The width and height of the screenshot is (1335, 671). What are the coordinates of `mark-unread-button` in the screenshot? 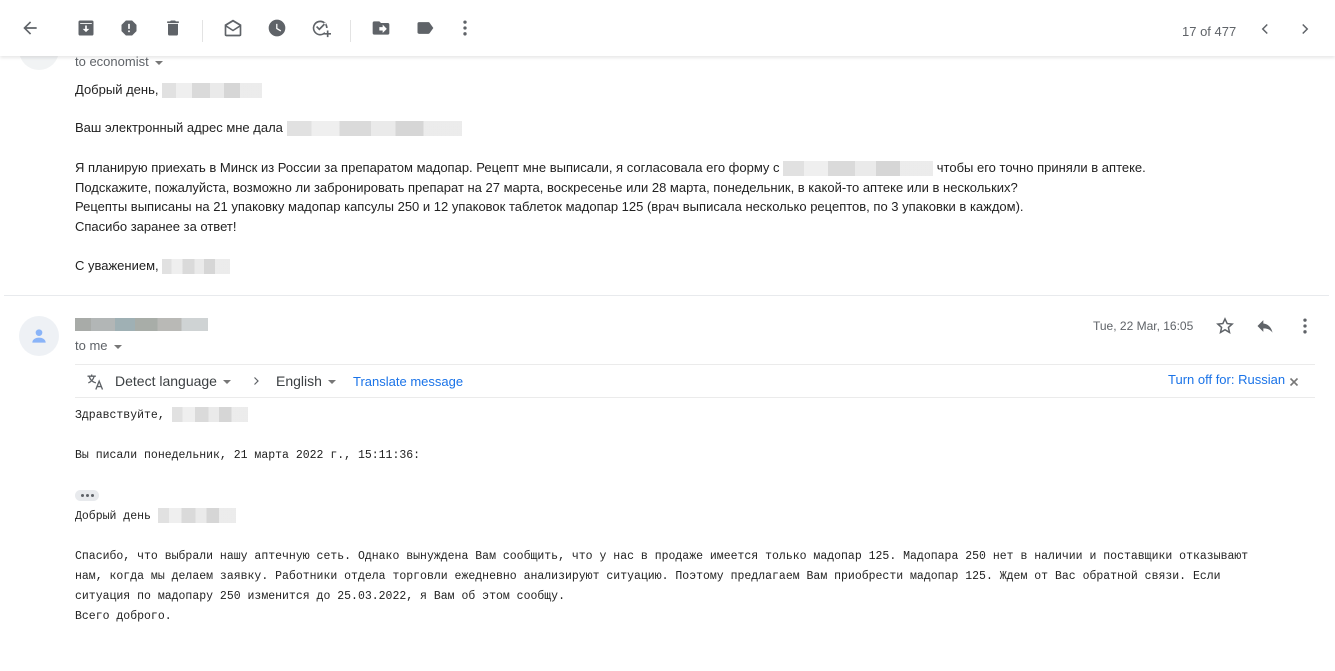 It's located at (233, 28).